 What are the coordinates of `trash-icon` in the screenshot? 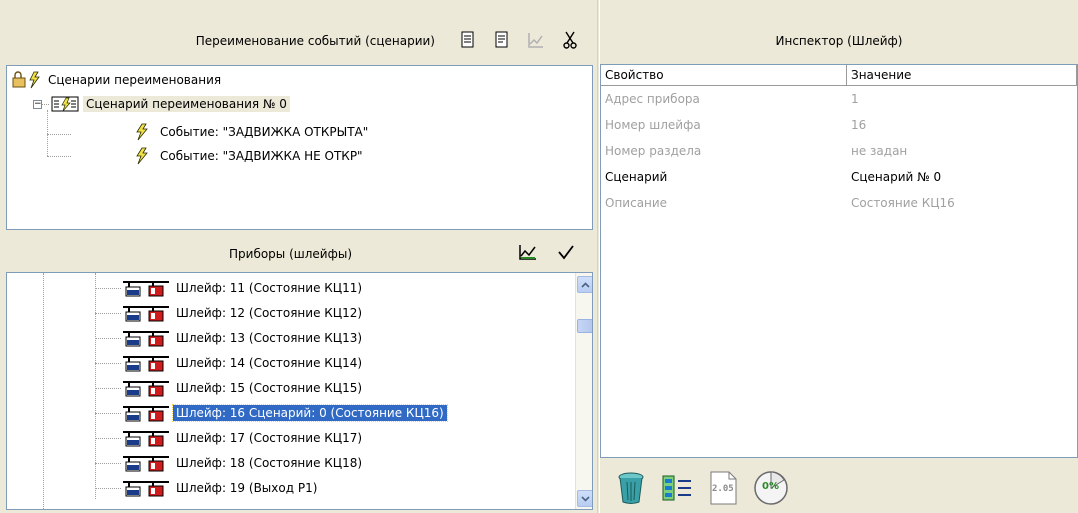 It's located at (631, 488).